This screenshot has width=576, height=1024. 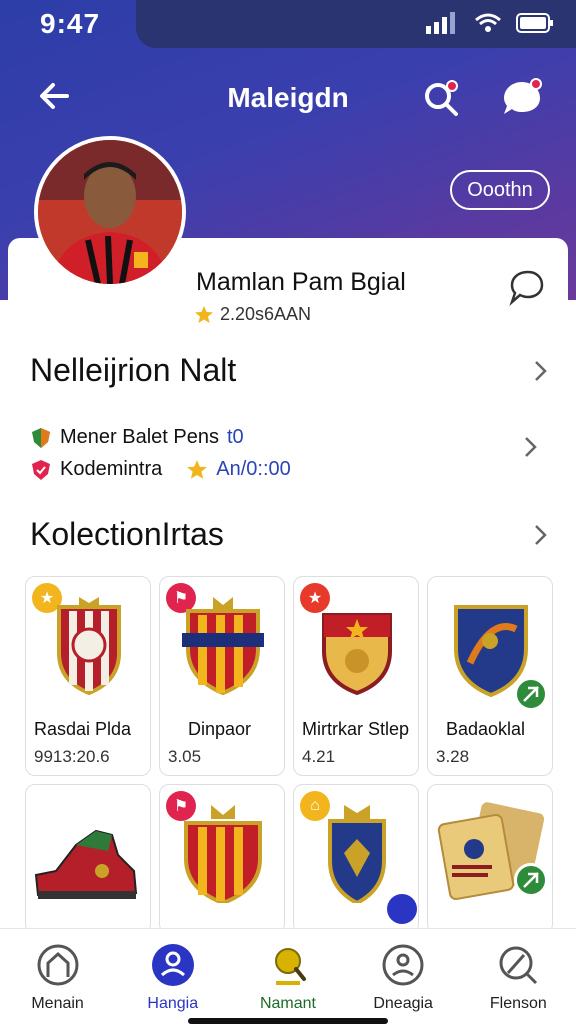 What do you see at coordinates (253, 469) in the screenshot?
I see `stat-value: An/0::00` at bounding box center [253, 469].